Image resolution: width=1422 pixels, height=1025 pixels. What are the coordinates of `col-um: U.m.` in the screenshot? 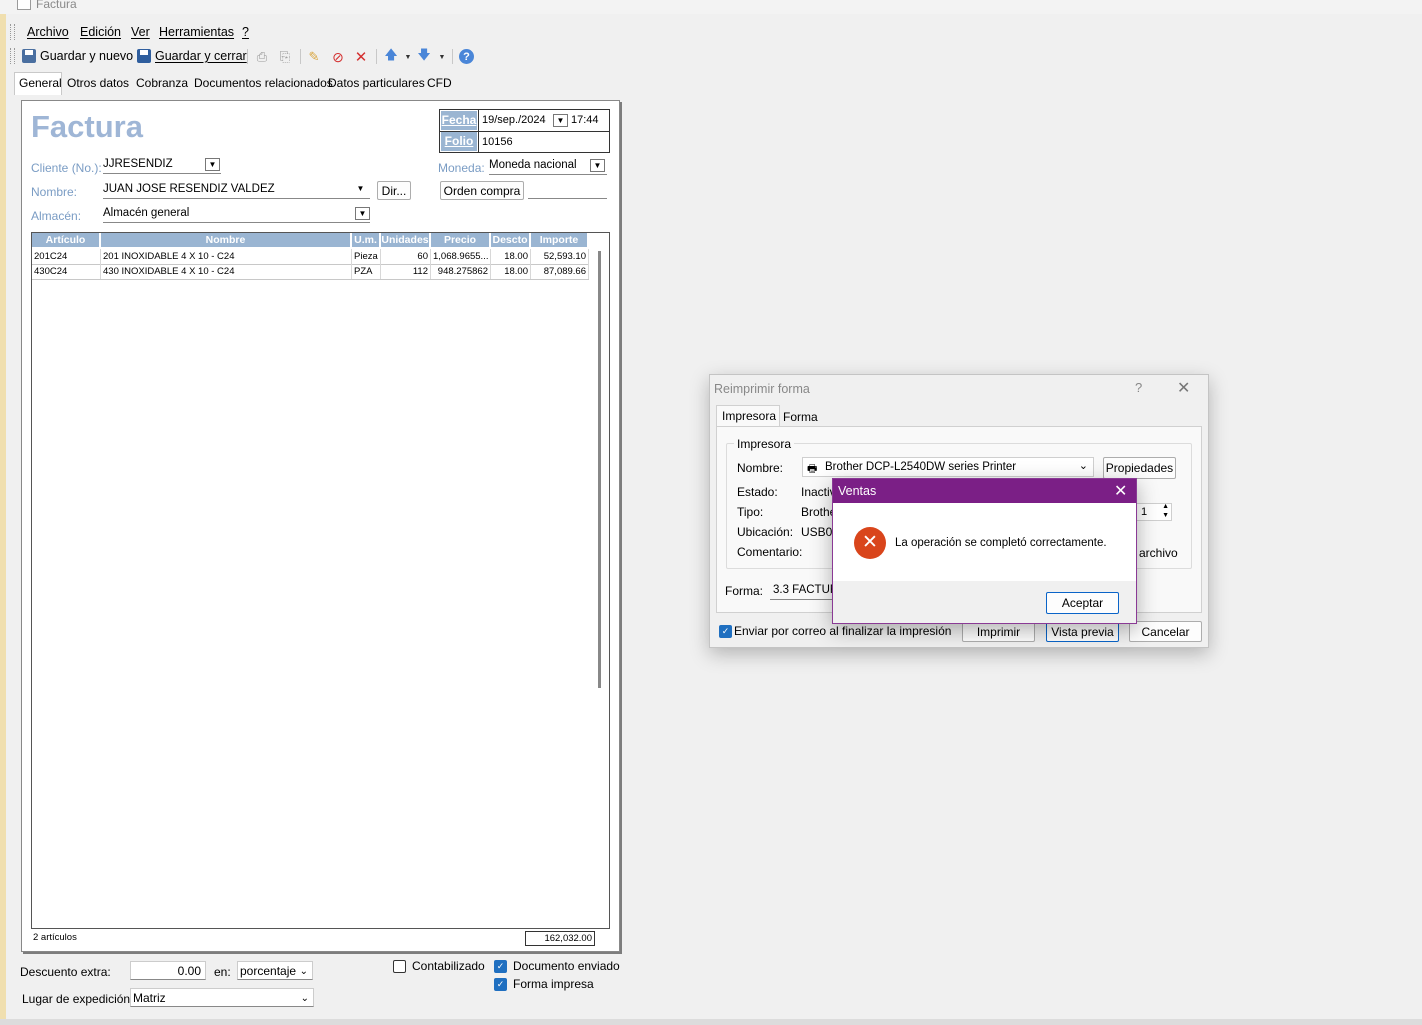 It's located at (366, 240).